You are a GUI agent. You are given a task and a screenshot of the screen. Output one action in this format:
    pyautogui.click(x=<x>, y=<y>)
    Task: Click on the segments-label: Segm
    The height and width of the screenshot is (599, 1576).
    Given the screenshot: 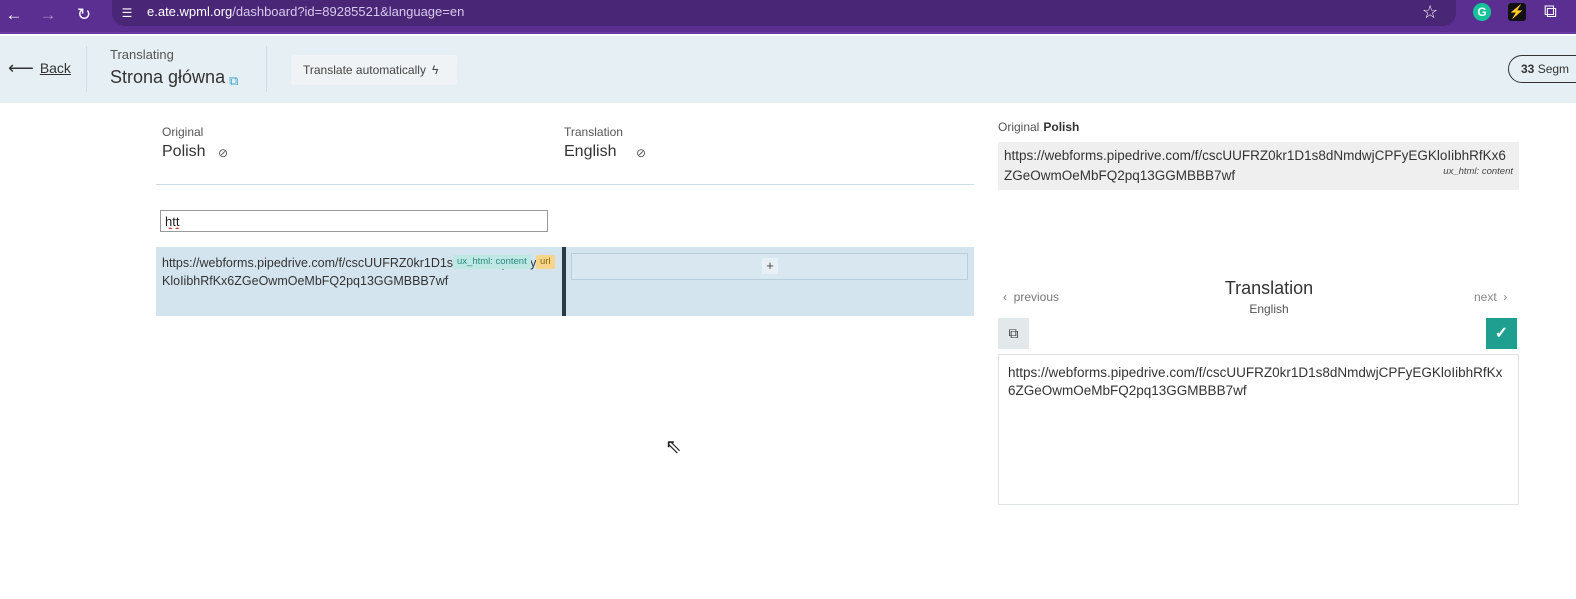 What is the action you would take?
    pyautogui.click(x=1553, y=69)
    